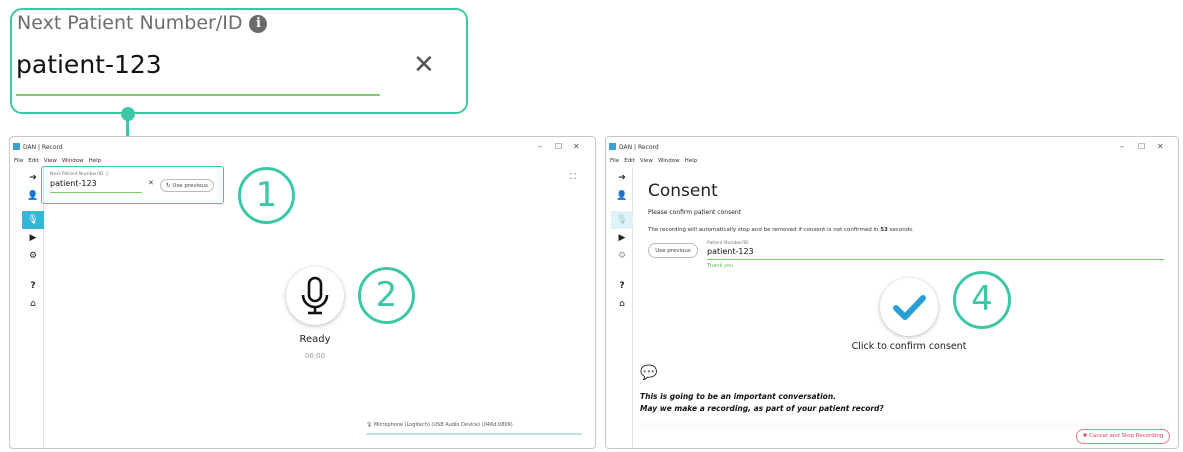 Image resolution: width=1183 pixels, height=452 pixels. Describe the element at coordinates (728, 243) in the screenshot. I see `patient-field-label: Patient Number/ID` at that location.